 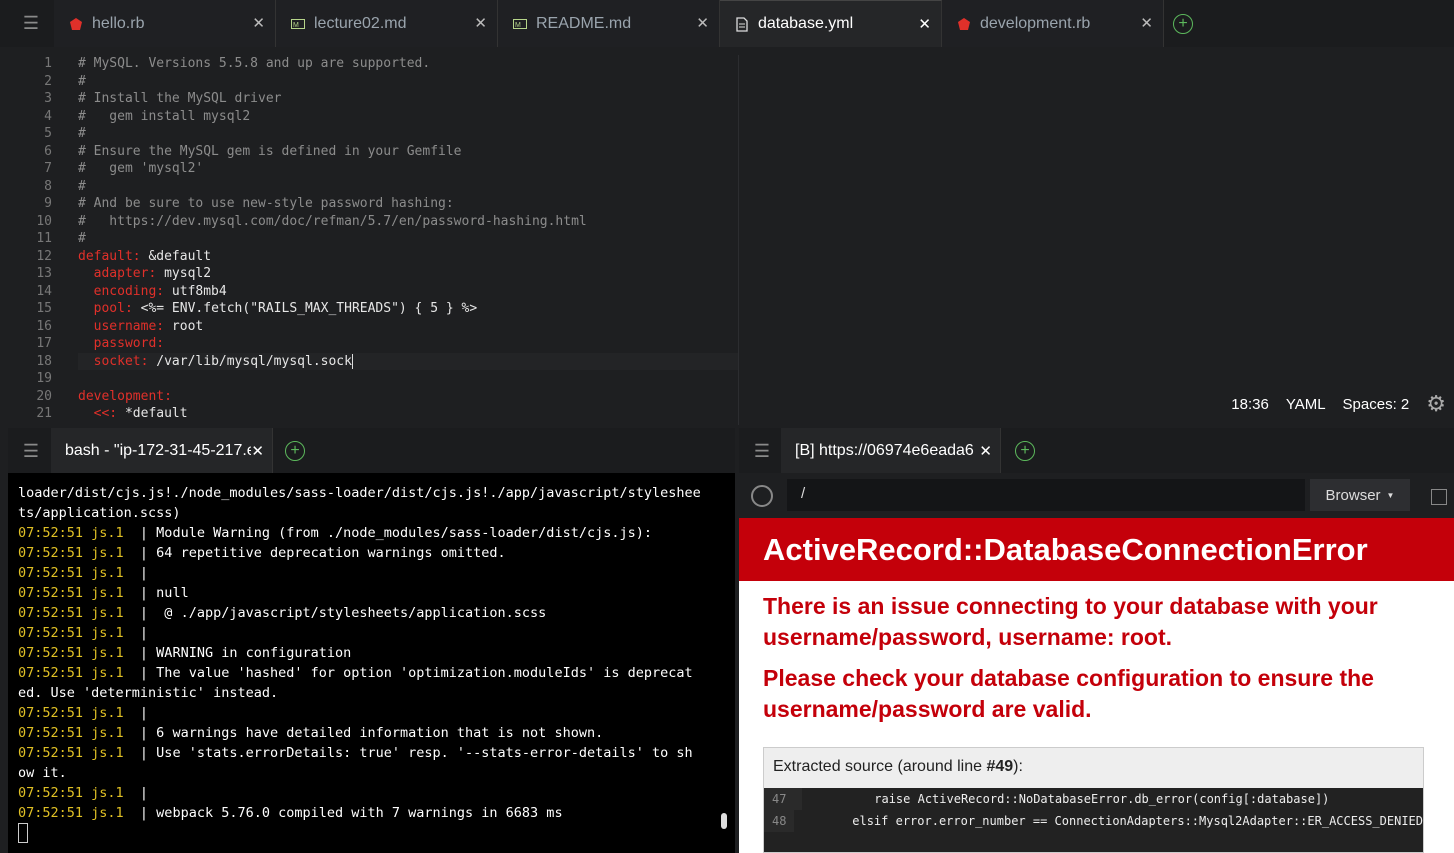 I want to click on error-title: ActiveRecord::DatabaseConnectionError, so click(x=1065, y=549).